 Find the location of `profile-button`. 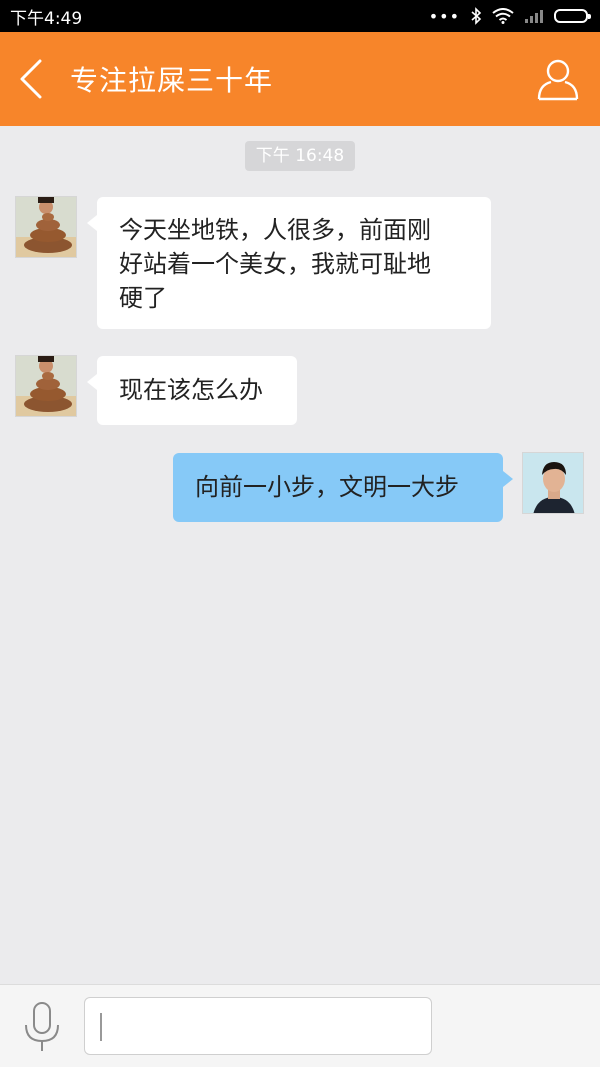

profile-button is located at coordinates (558, 79).